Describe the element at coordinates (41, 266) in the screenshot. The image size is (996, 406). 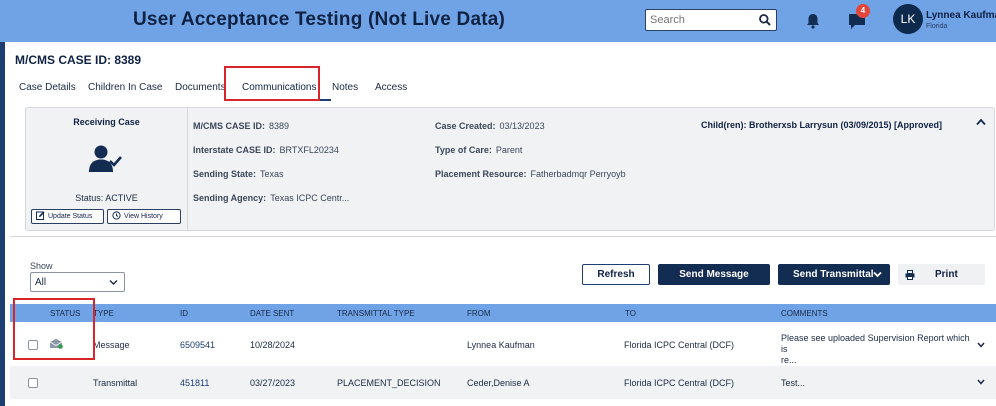
I see `show-label: Show` at that location.